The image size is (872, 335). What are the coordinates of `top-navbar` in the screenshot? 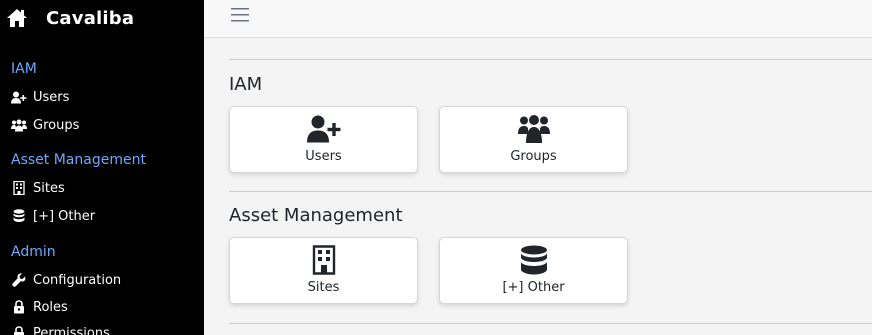 It's located at (538, 19).